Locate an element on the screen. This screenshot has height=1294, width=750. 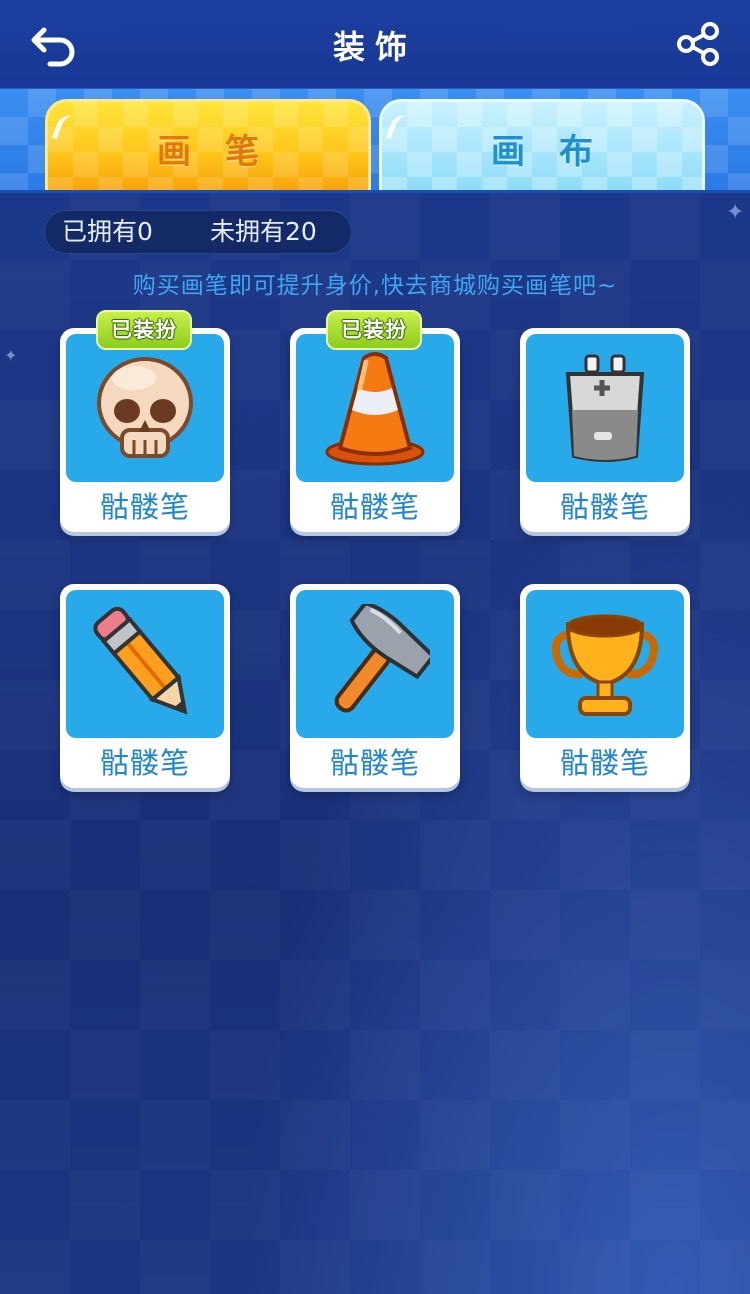
owned-count: 已拥有0 is located at coordinates (107, 231).